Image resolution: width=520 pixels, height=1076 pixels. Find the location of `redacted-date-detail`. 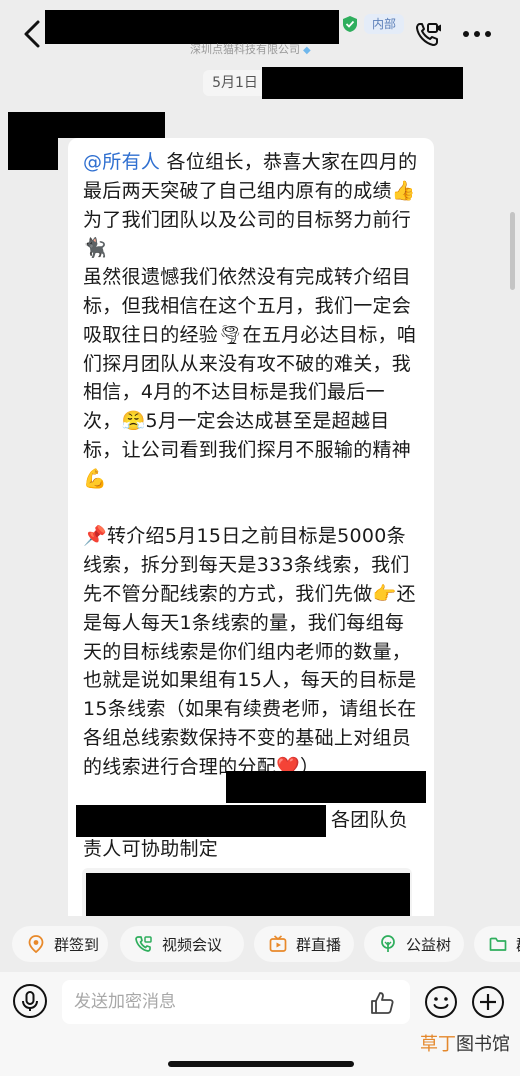

redacted-date-detail is located at coordinates (362, 83).